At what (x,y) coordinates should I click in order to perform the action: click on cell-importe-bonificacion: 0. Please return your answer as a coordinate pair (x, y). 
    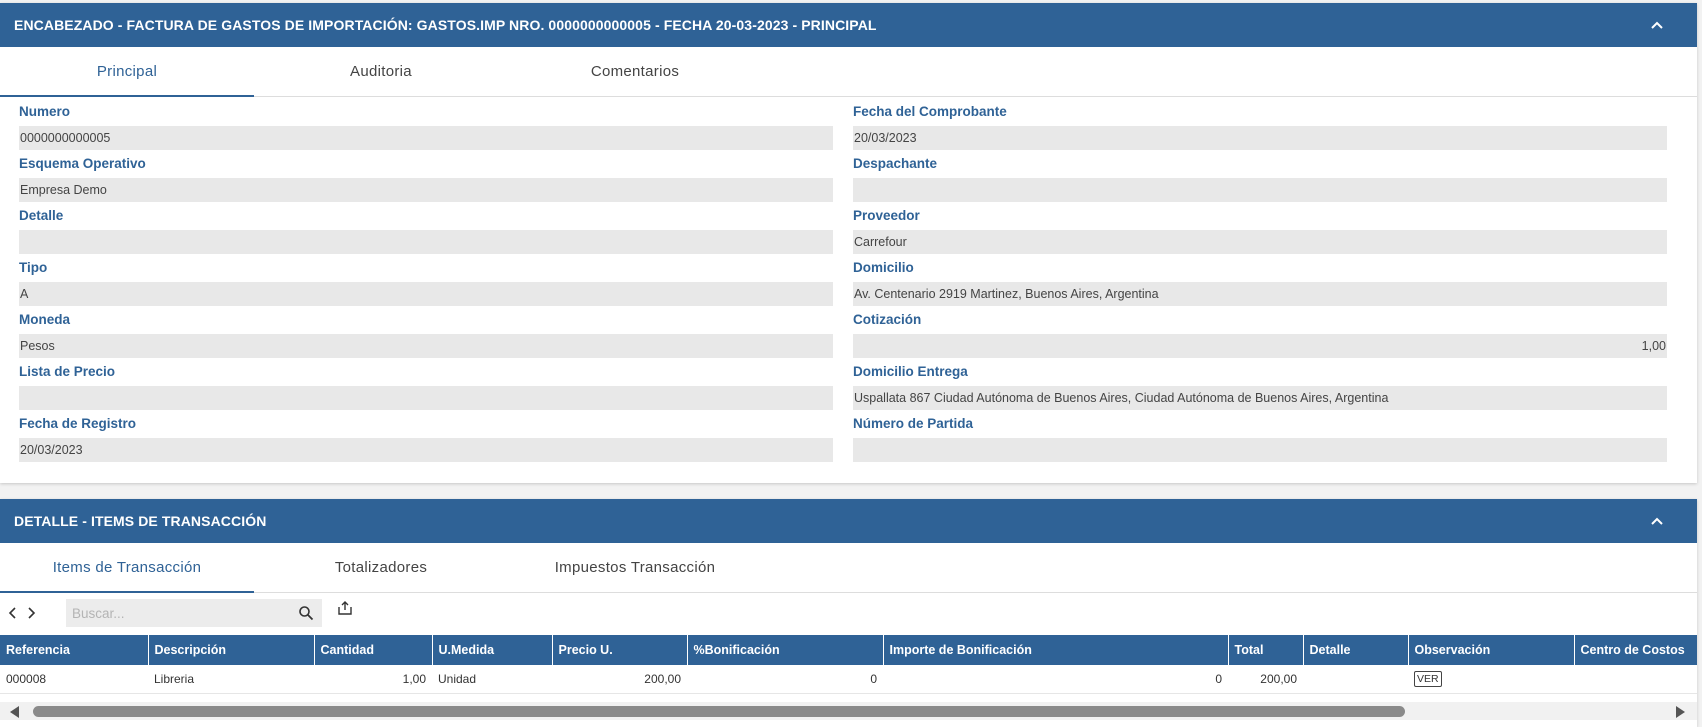
    Looking at the image, I should click on (1055, 679).